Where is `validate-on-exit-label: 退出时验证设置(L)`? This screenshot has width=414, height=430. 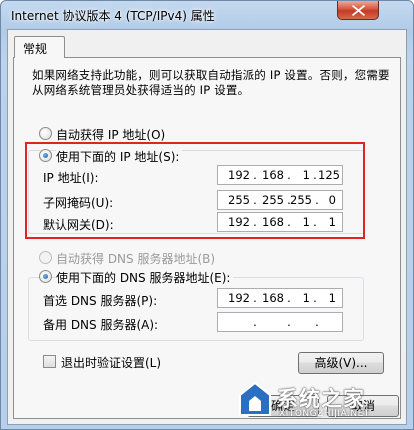 validate-on-exit-label: 退出时验证设置(L) is located at coordinates (111, 362).